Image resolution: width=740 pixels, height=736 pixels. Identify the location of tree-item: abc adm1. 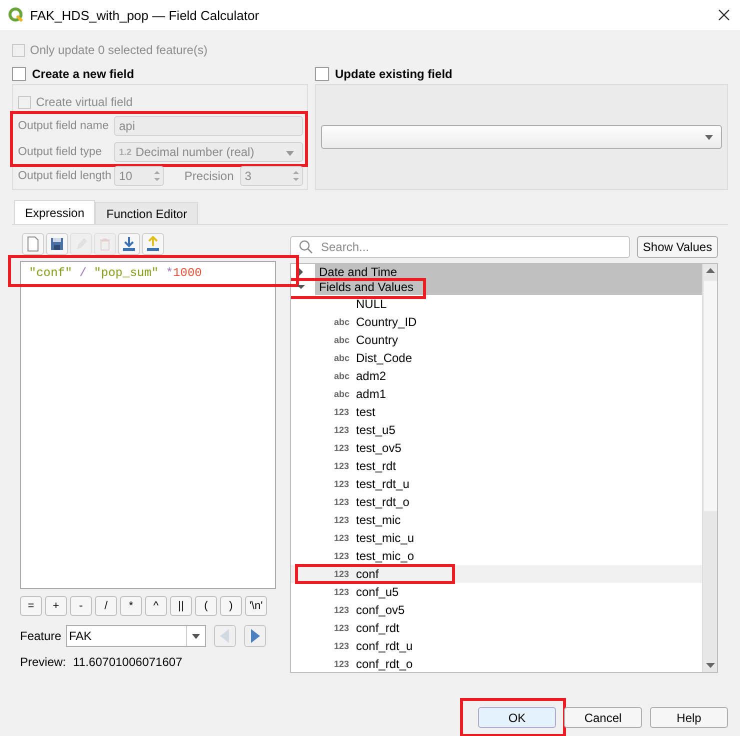
(496, 394).